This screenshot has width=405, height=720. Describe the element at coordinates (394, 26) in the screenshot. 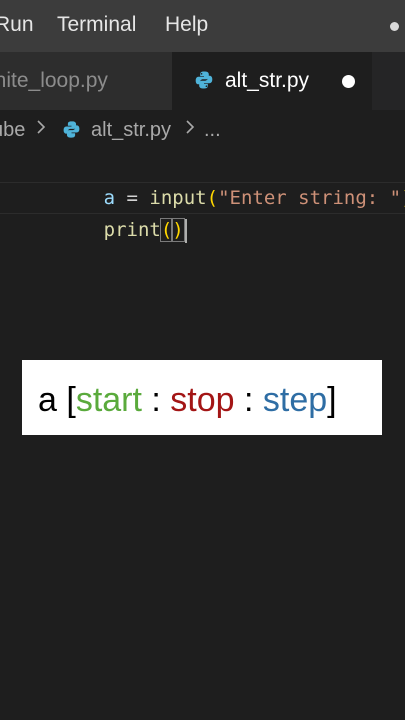

I see `notification-dot-icon` at that location.